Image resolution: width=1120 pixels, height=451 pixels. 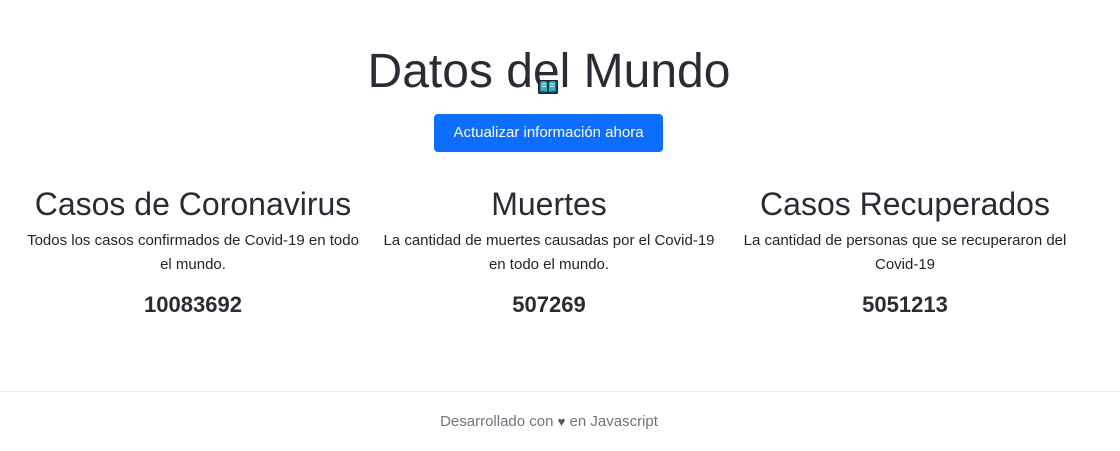 What do you see at coordinates (548, 133) in the screenshot?
I see `refresh-data-button: Actualizar información ahora` at bounding box center [548, 133].